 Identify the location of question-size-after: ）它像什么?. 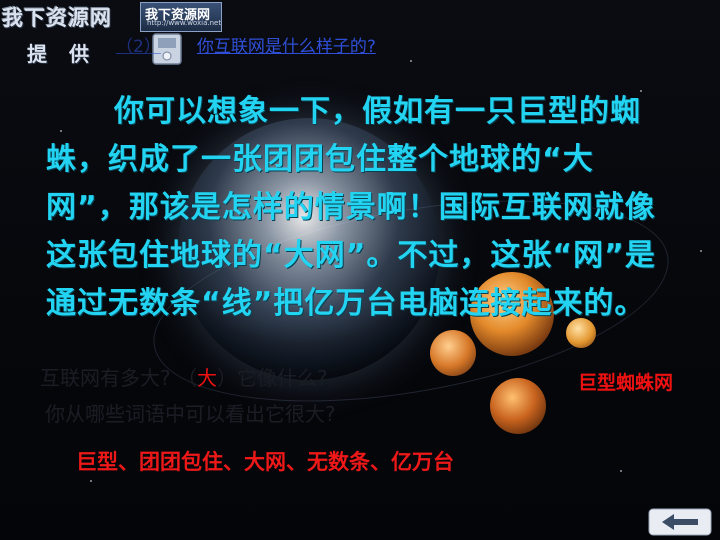
(272, 378).